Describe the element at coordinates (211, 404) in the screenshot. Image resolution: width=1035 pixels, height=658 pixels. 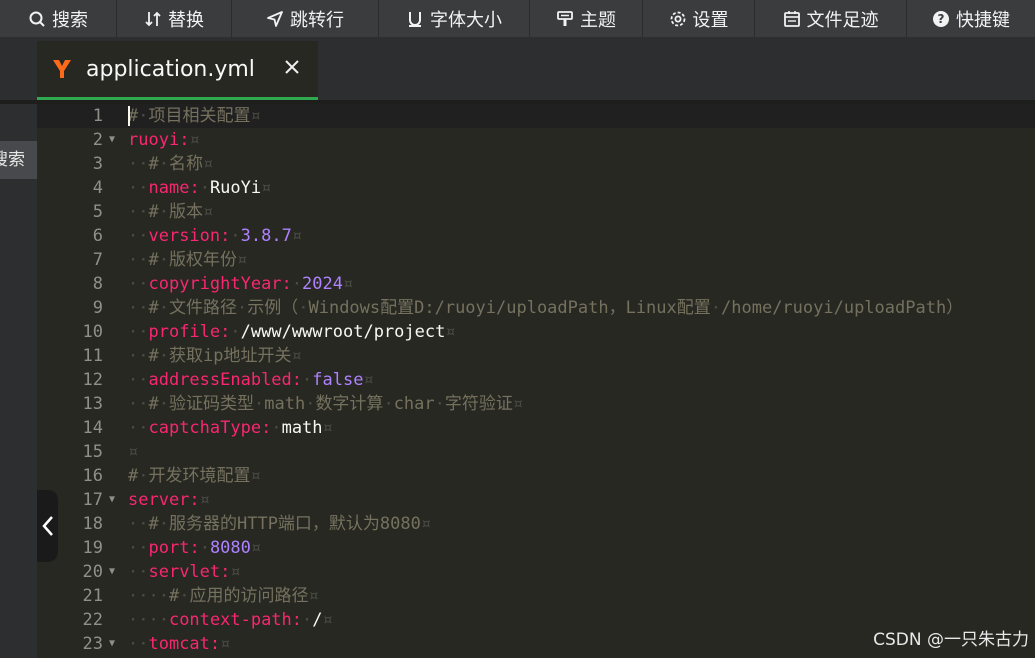
I see `code-token: 验证码类型` at that location.